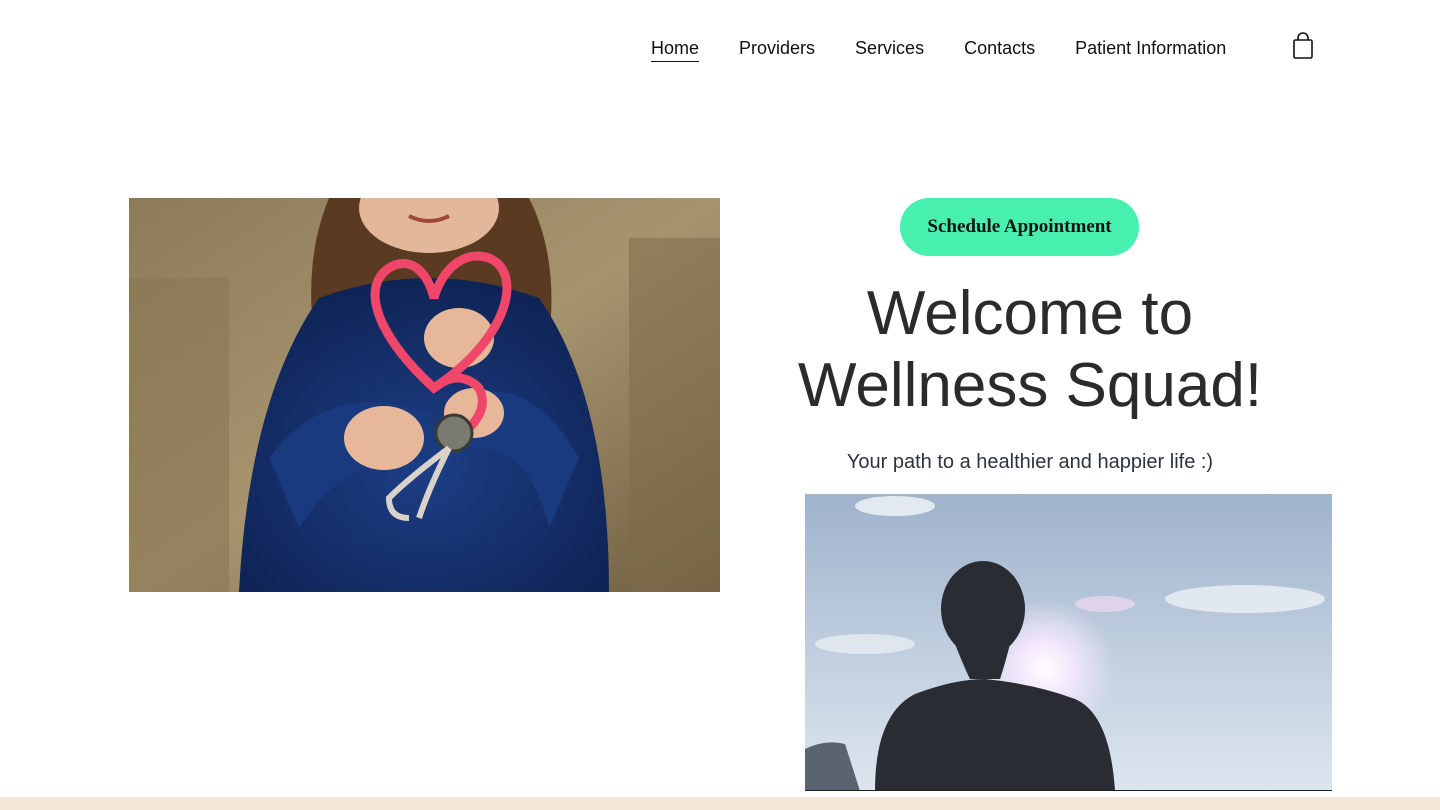  I want to click on nav-home: Home, so click(675, 49).